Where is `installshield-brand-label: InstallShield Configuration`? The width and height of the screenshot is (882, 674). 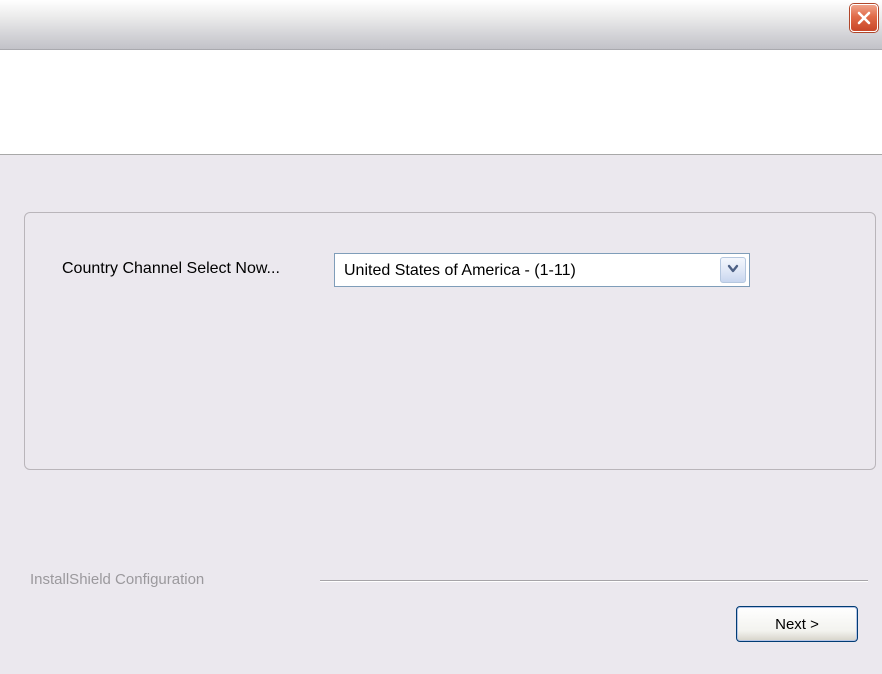 installshield-brand-label: InstallShield Configuration is located at coordinates (117, 579).